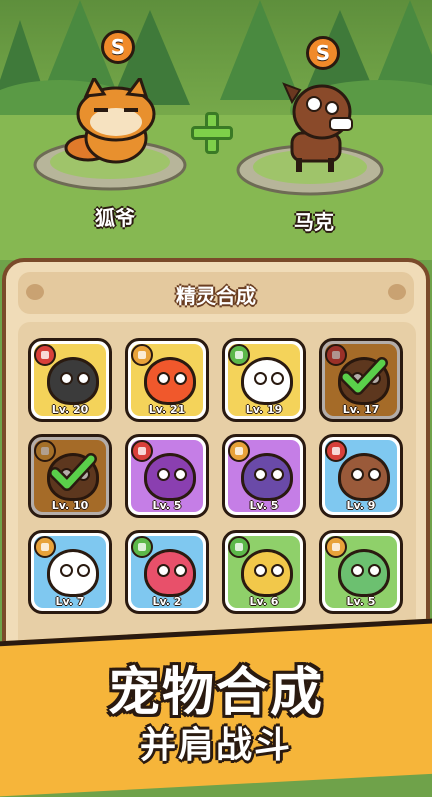 The width and height of the screenshot is (432, 797). What do you see at coordinates (216, 296) in the screenshot?
I see `panel-title: 精灵合成` at bounding box center [216, 296].